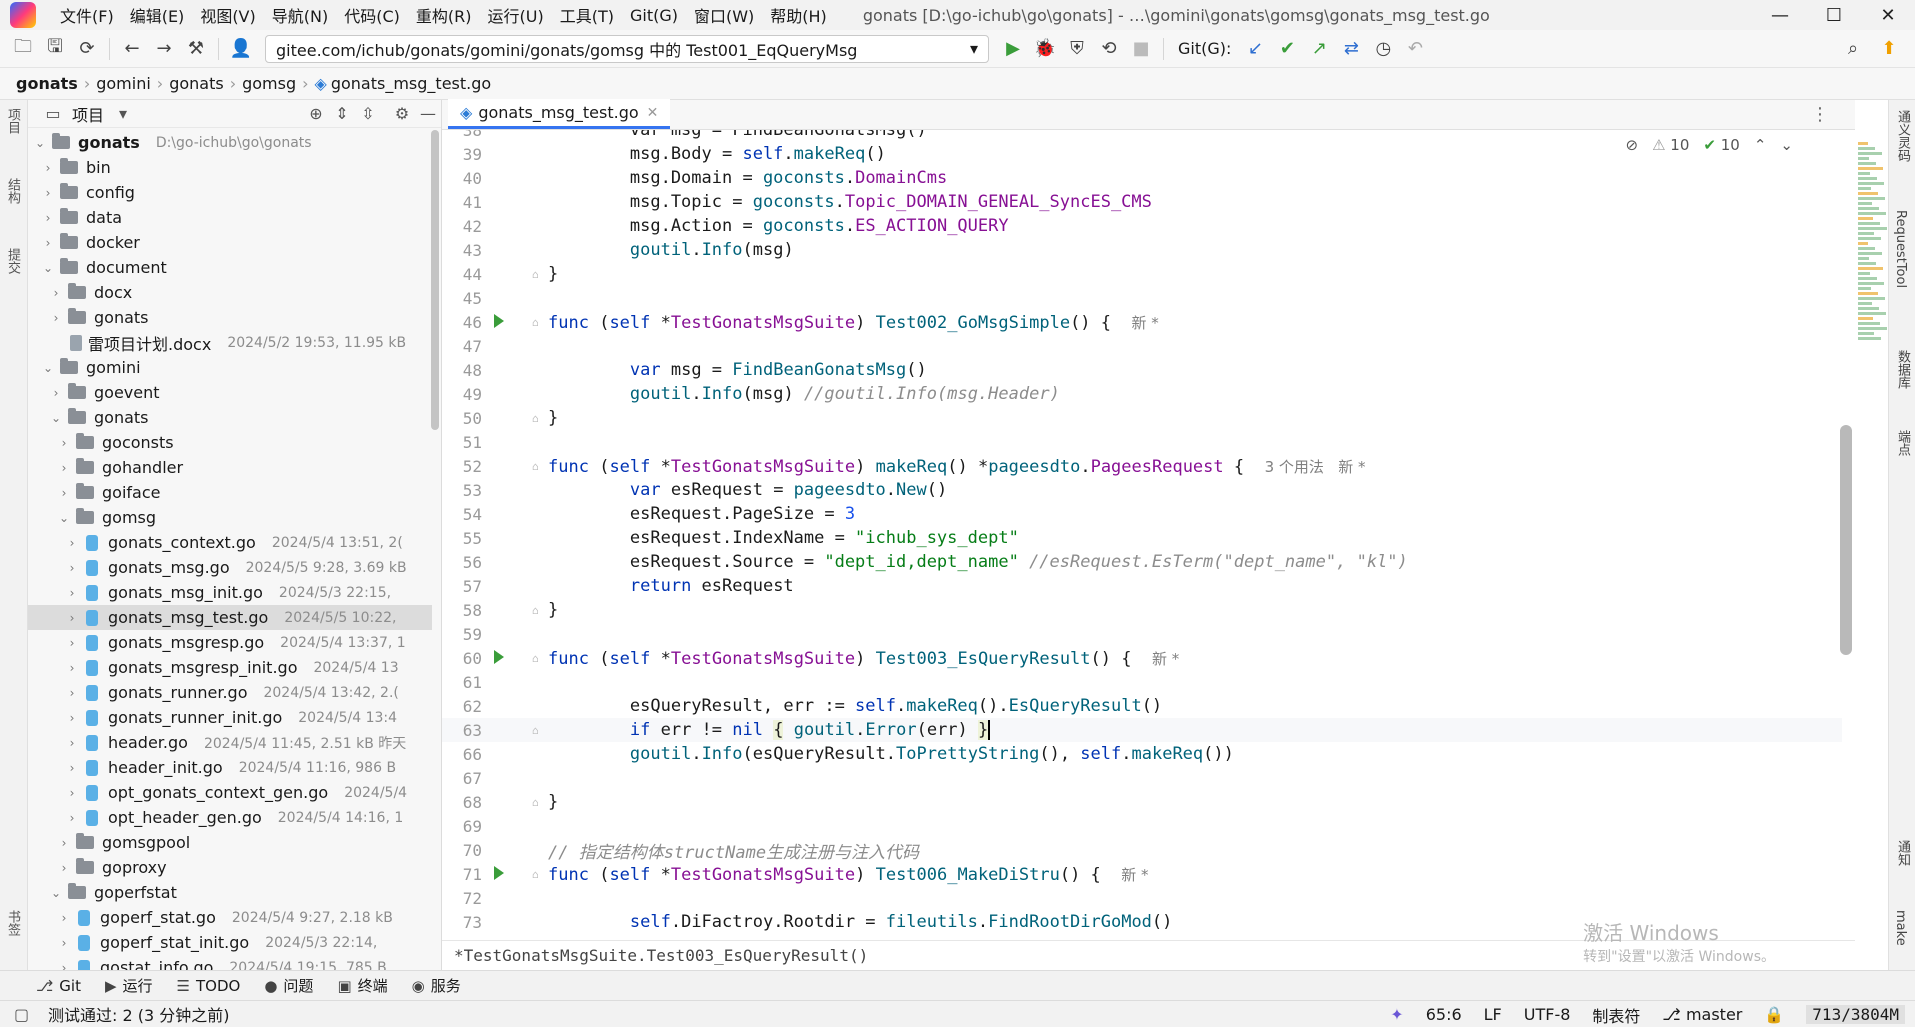  Describe the element at coordinates (1780, 15) in the screenshot. I see `minimize-button: —` at that location.